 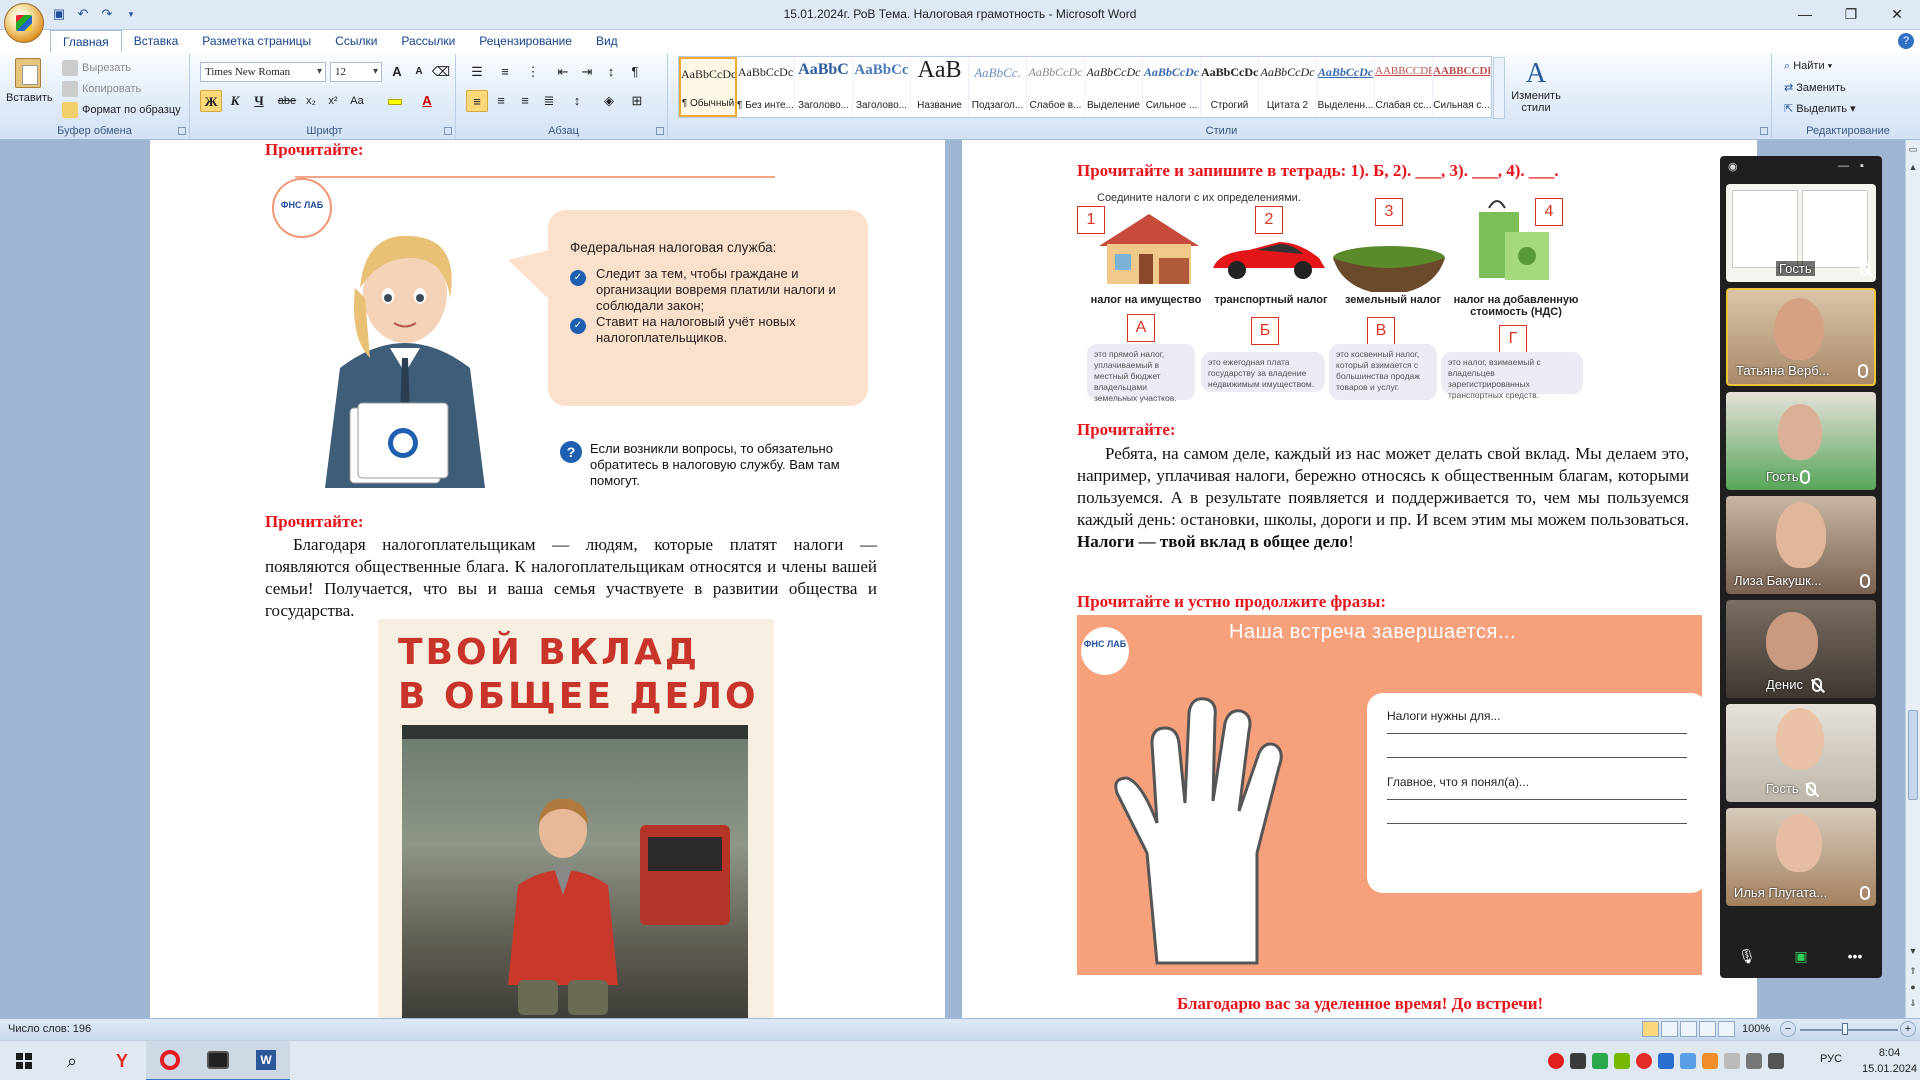 What do you see at coordinates (1862, 166) in the screenshot?
I see `expand-panel-icon: ▪` at bounding box center [1862, 166].